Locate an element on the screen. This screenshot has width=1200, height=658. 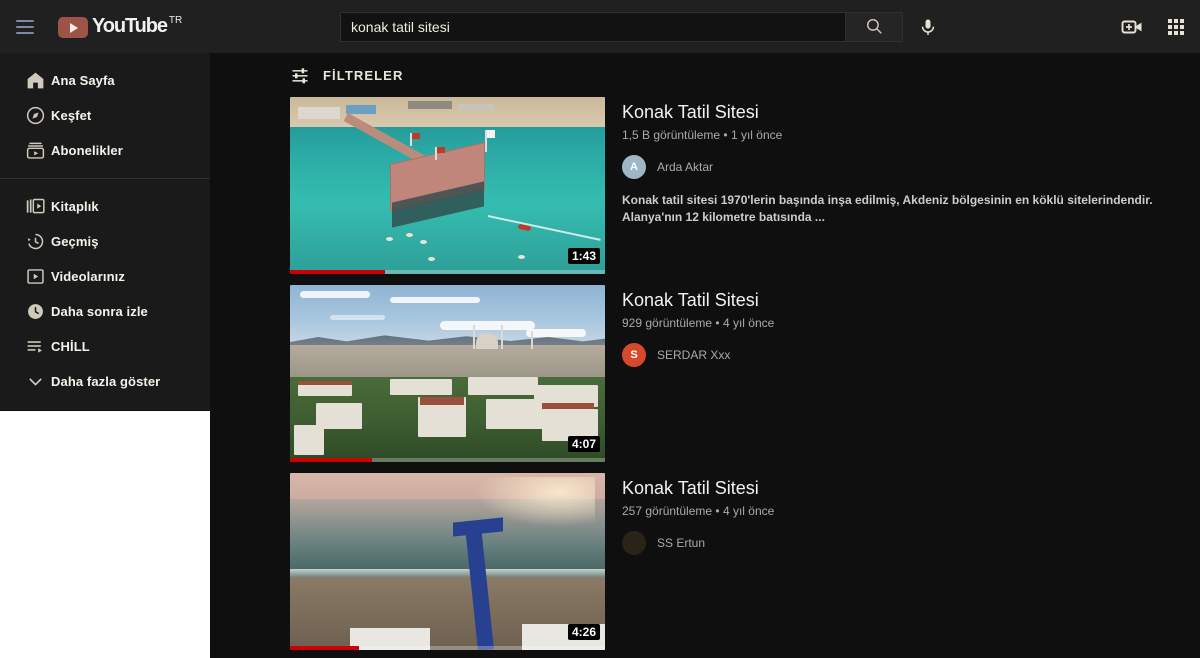
voice-search-button is located at coordinates (928, 27).